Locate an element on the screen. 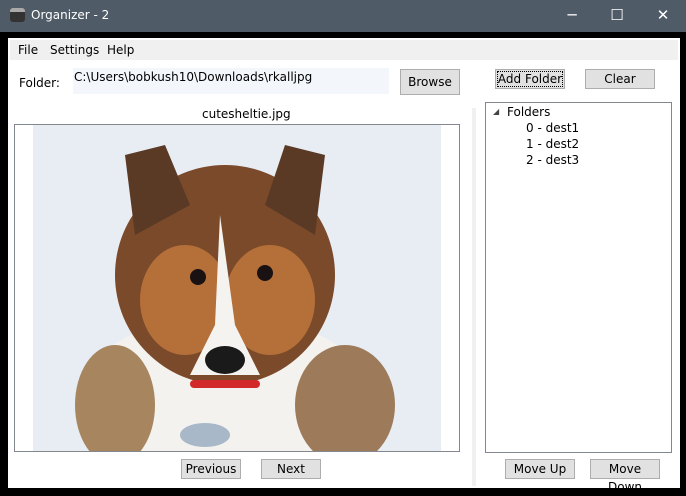 This screenshot has height=496, width=686. menu-settings: Settings is located at coordinates (74, 50).